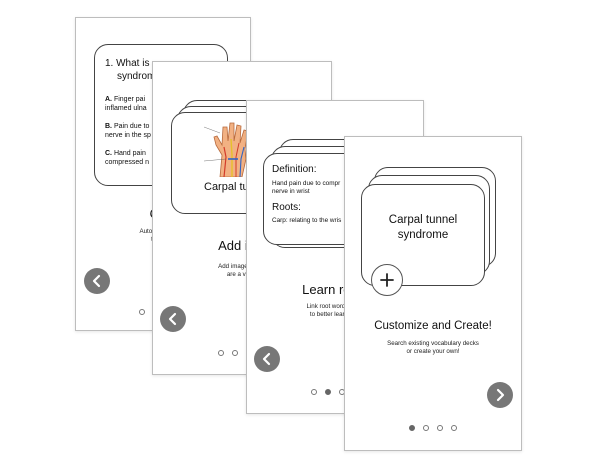 The height and width of the screenshot is (473, 600). I want to click on next-button, so click(500, 395).